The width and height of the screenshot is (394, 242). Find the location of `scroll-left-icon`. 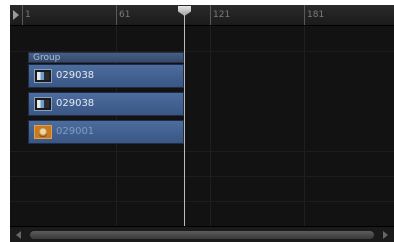

scroll-left-icon is located at coordinates (18, 235).